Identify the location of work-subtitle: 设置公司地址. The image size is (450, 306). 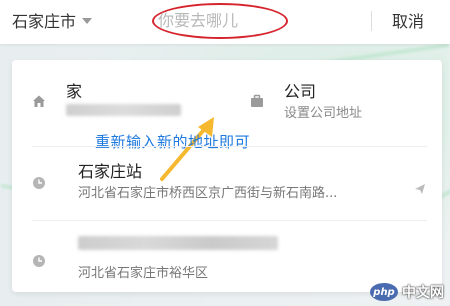
(323, 113).